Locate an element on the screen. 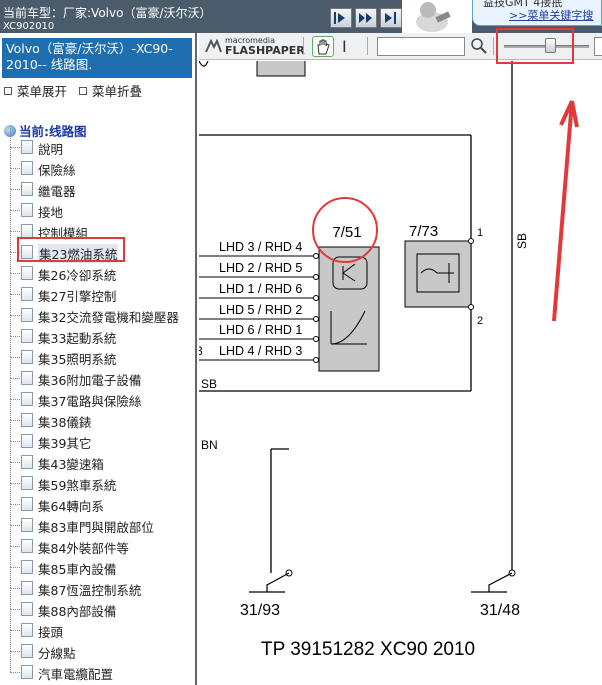  component-top is located at coordinates (281, 69).